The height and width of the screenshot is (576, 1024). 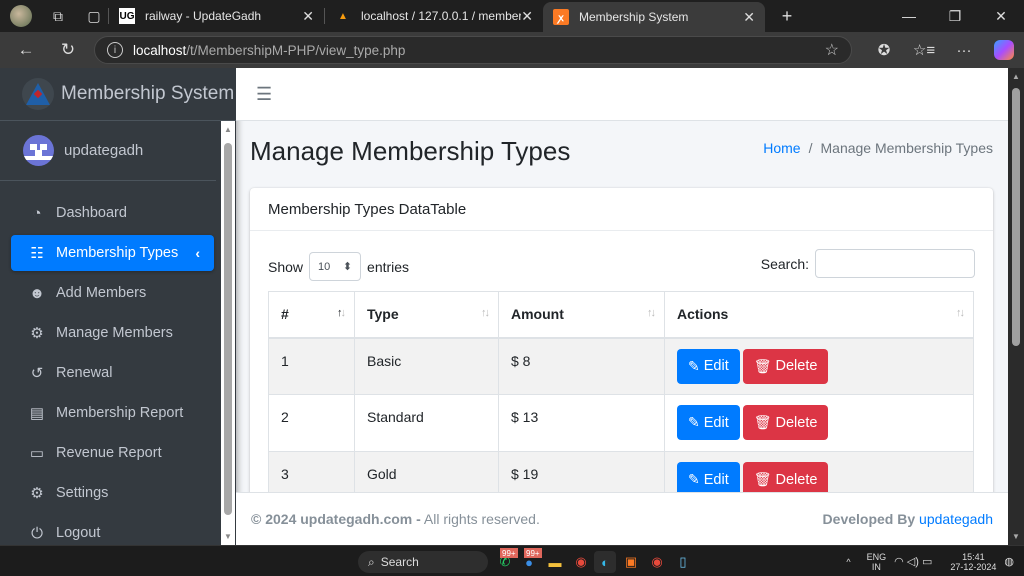 What do you see at coordinates (68, 50) in the screenshot?
I see `refresh-icon: ↻` at bounding box center [68, 50].